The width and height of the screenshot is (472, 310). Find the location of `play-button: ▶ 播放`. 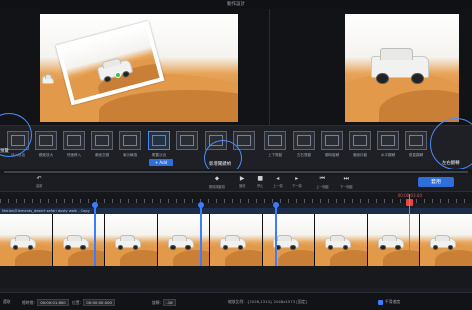

play-button: ▶ 播放 is located at coordinates (242, 181).